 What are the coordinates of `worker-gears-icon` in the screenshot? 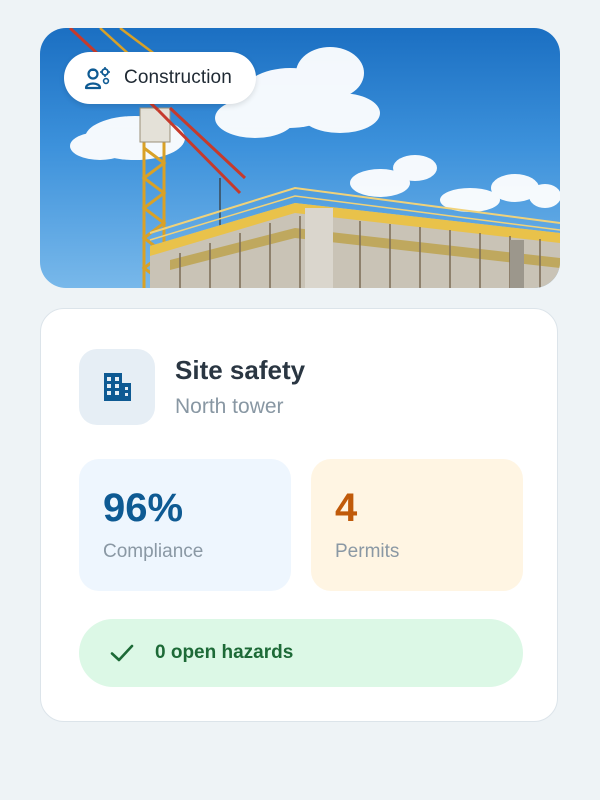 It's located at (97, 78).